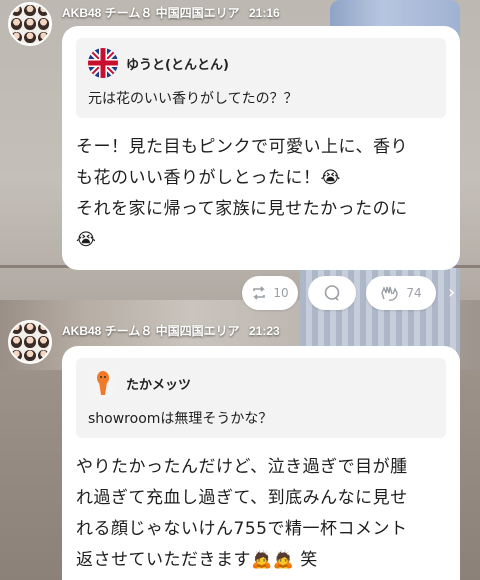 The image size is (480, 580). What do you see at coordinates (281, 293) in the screenshot?
I see `repost-count: 10` at bounding box center [281, 293].